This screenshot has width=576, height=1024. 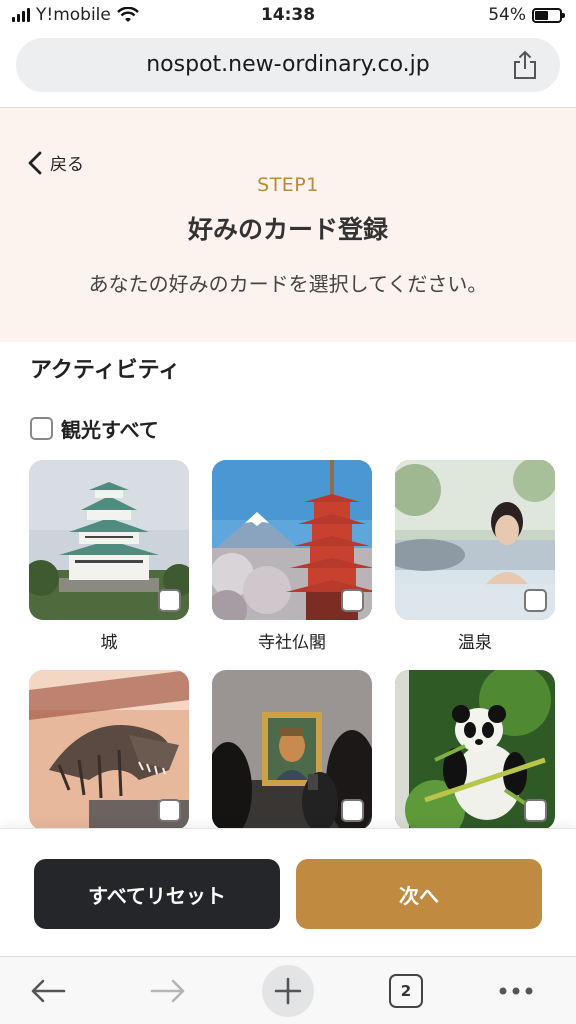 I want to click on plus-icon, so click(x=288, y=991).